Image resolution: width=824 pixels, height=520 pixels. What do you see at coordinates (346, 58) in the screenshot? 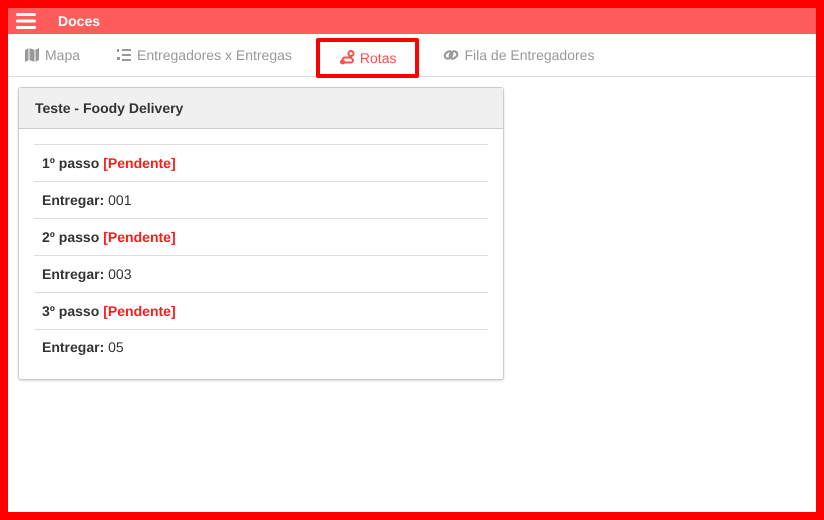
I see `route-icon` at bounding box center [346, 58].